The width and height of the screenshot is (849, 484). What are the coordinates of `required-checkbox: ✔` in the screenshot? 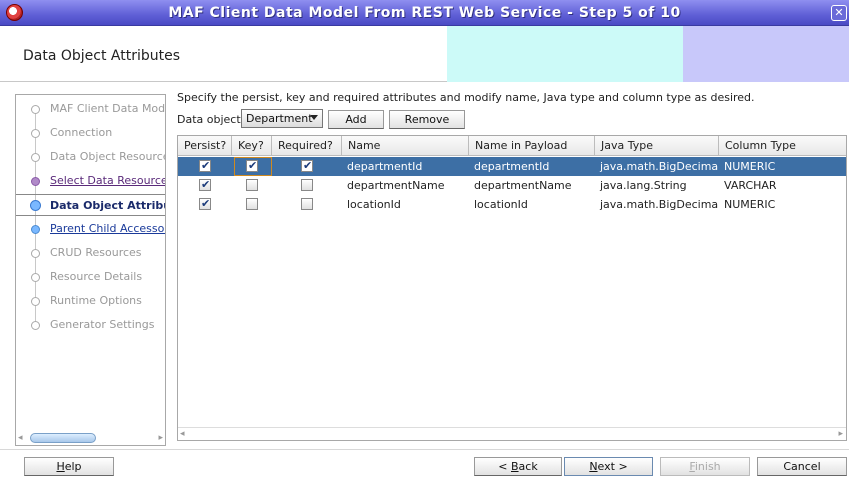 It's located at (307, 165).